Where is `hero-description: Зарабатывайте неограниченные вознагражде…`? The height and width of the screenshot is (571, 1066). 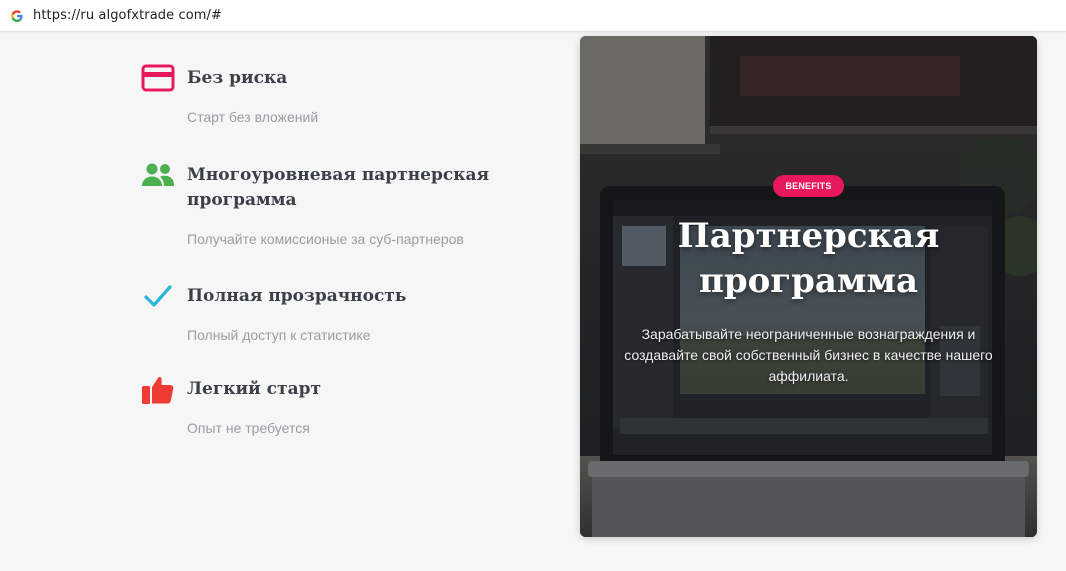 hero-description: Зарабатывайте неограниченные вознагражде… is located at coordinates (808, 355).